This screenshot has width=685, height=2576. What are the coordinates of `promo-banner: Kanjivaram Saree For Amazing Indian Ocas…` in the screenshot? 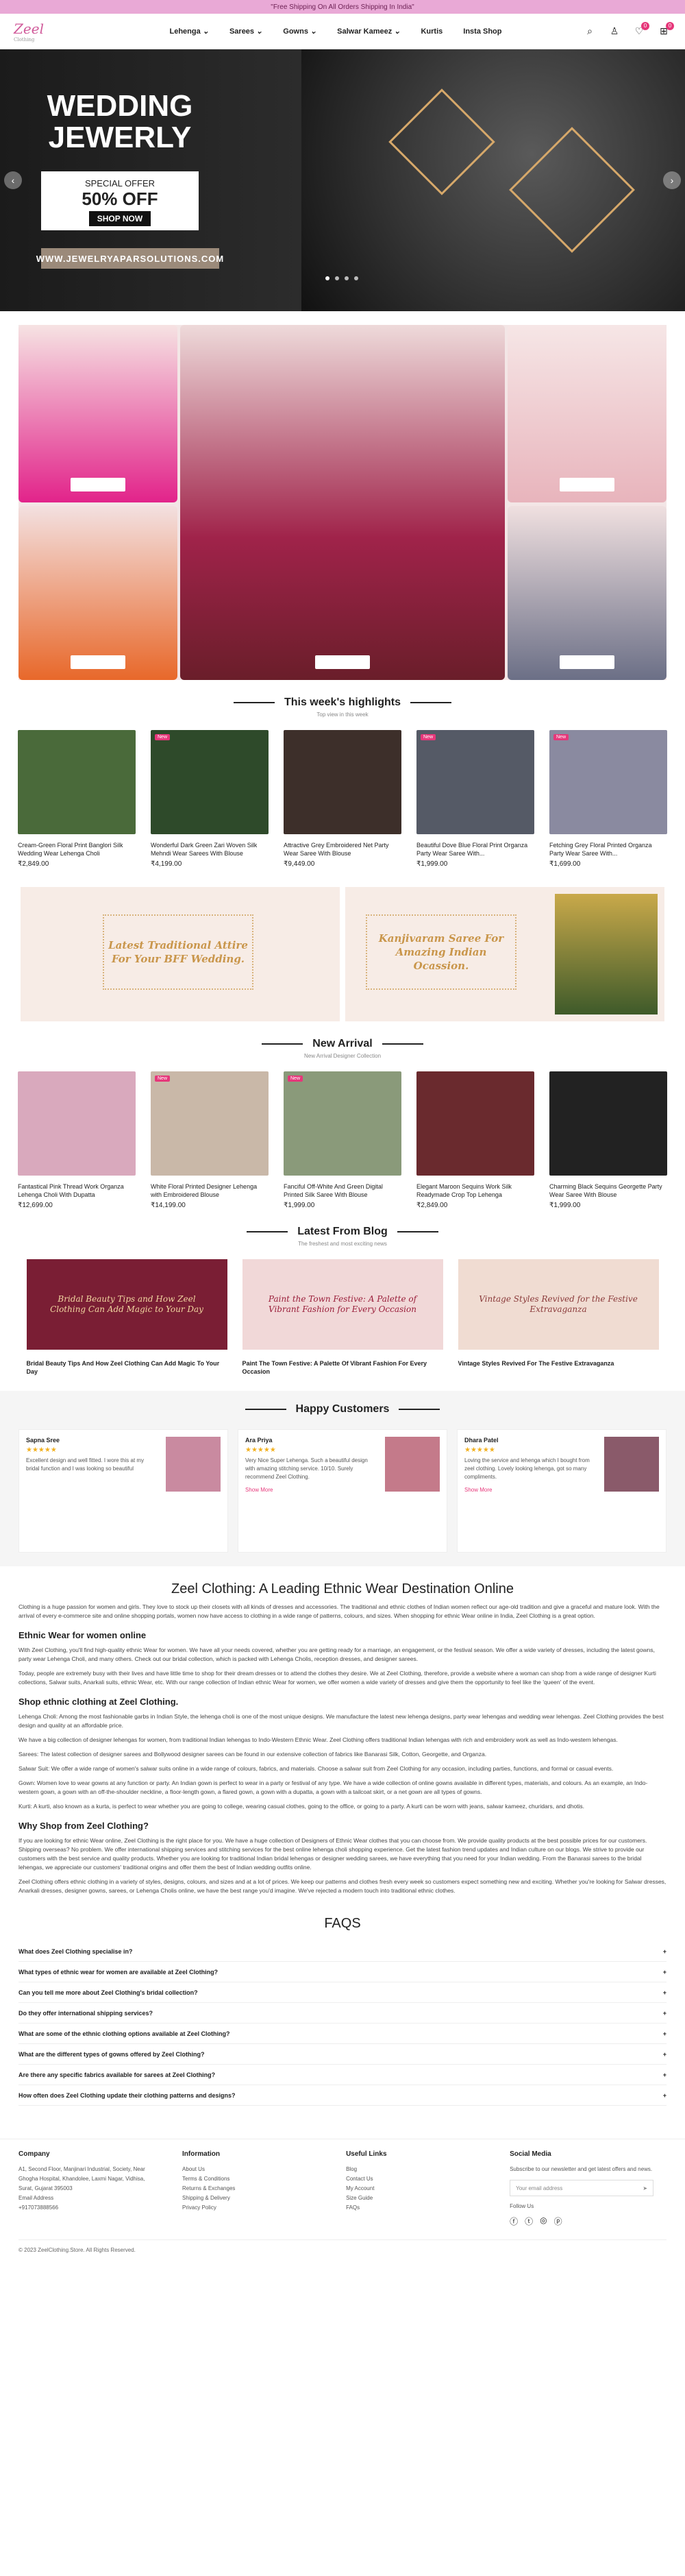 It's located at (505, 954).